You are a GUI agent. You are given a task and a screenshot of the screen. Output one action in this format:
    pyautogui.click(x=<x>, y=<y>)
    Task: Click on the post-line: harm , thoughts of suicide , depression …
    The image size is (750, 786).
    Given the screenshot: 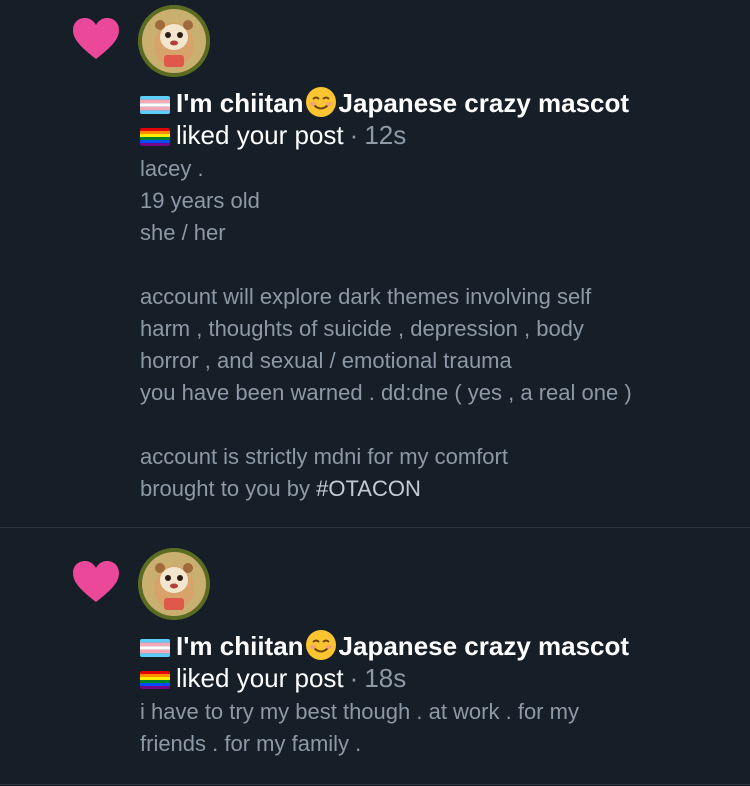 What is the action you would take?
    pyautogui.click(x=362, y=328)
    